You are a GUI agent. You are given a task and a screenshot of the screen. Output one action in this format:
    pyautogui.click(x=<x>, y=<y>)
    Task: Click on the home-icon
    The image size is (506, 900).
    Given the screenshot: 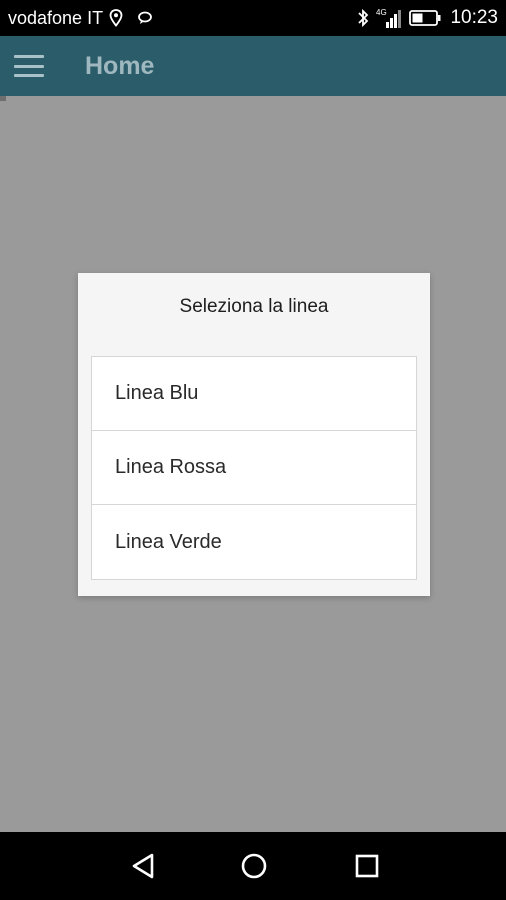 What is the action you would take?
    pyautogui.click(x=254, y=868)
    